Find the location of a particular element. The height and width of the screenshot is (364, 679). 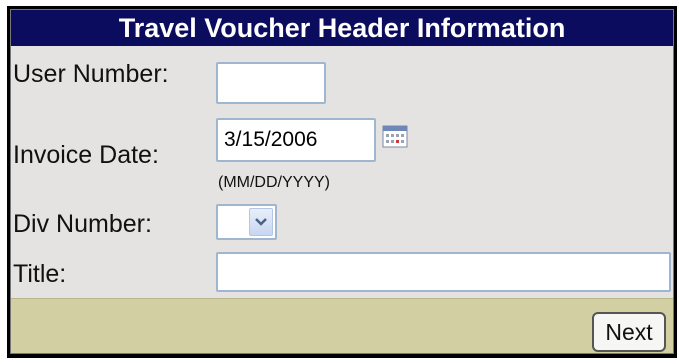

panel-title: Travel Voucher Header Information is located at coordinates (342, 28).